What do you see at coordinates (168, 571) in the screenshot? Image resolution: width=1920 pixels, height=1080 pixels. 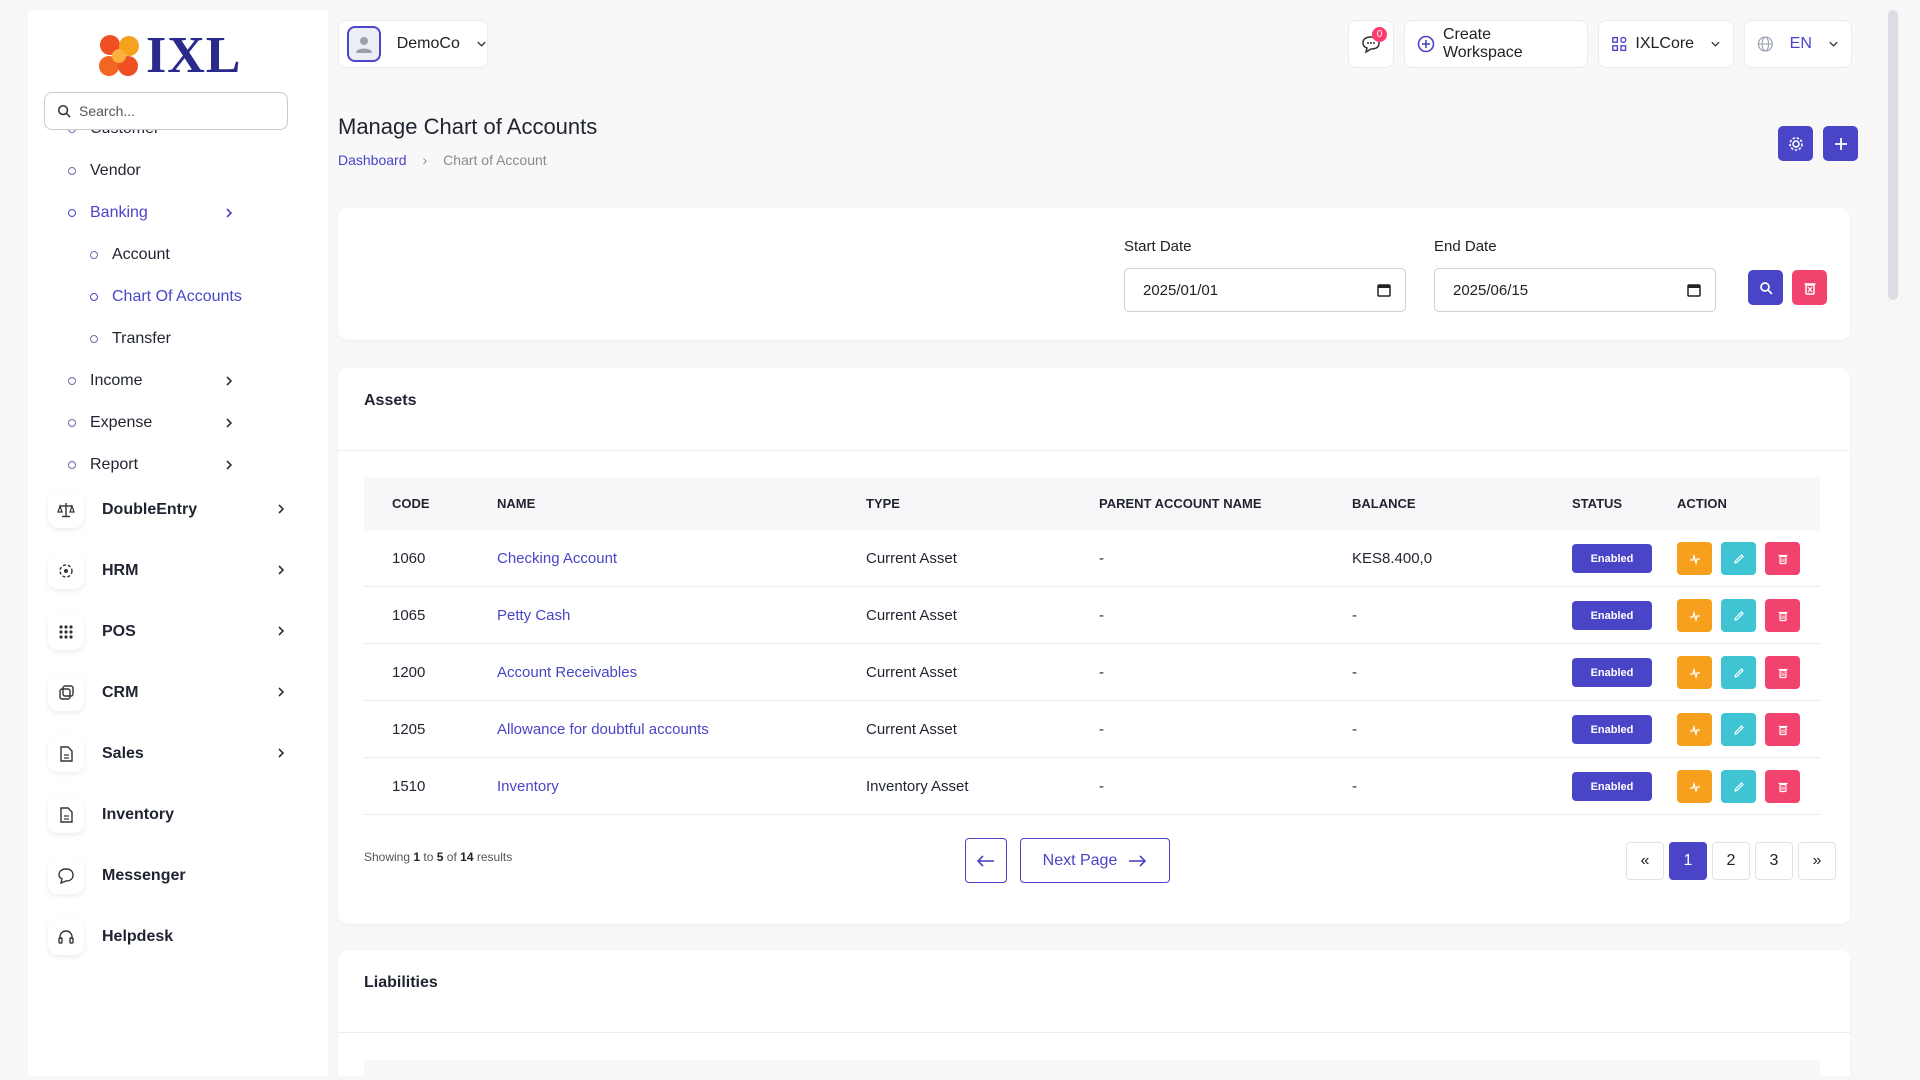 I see `sidebar-module-hrm: HRM` at bounding box center [168, 571].